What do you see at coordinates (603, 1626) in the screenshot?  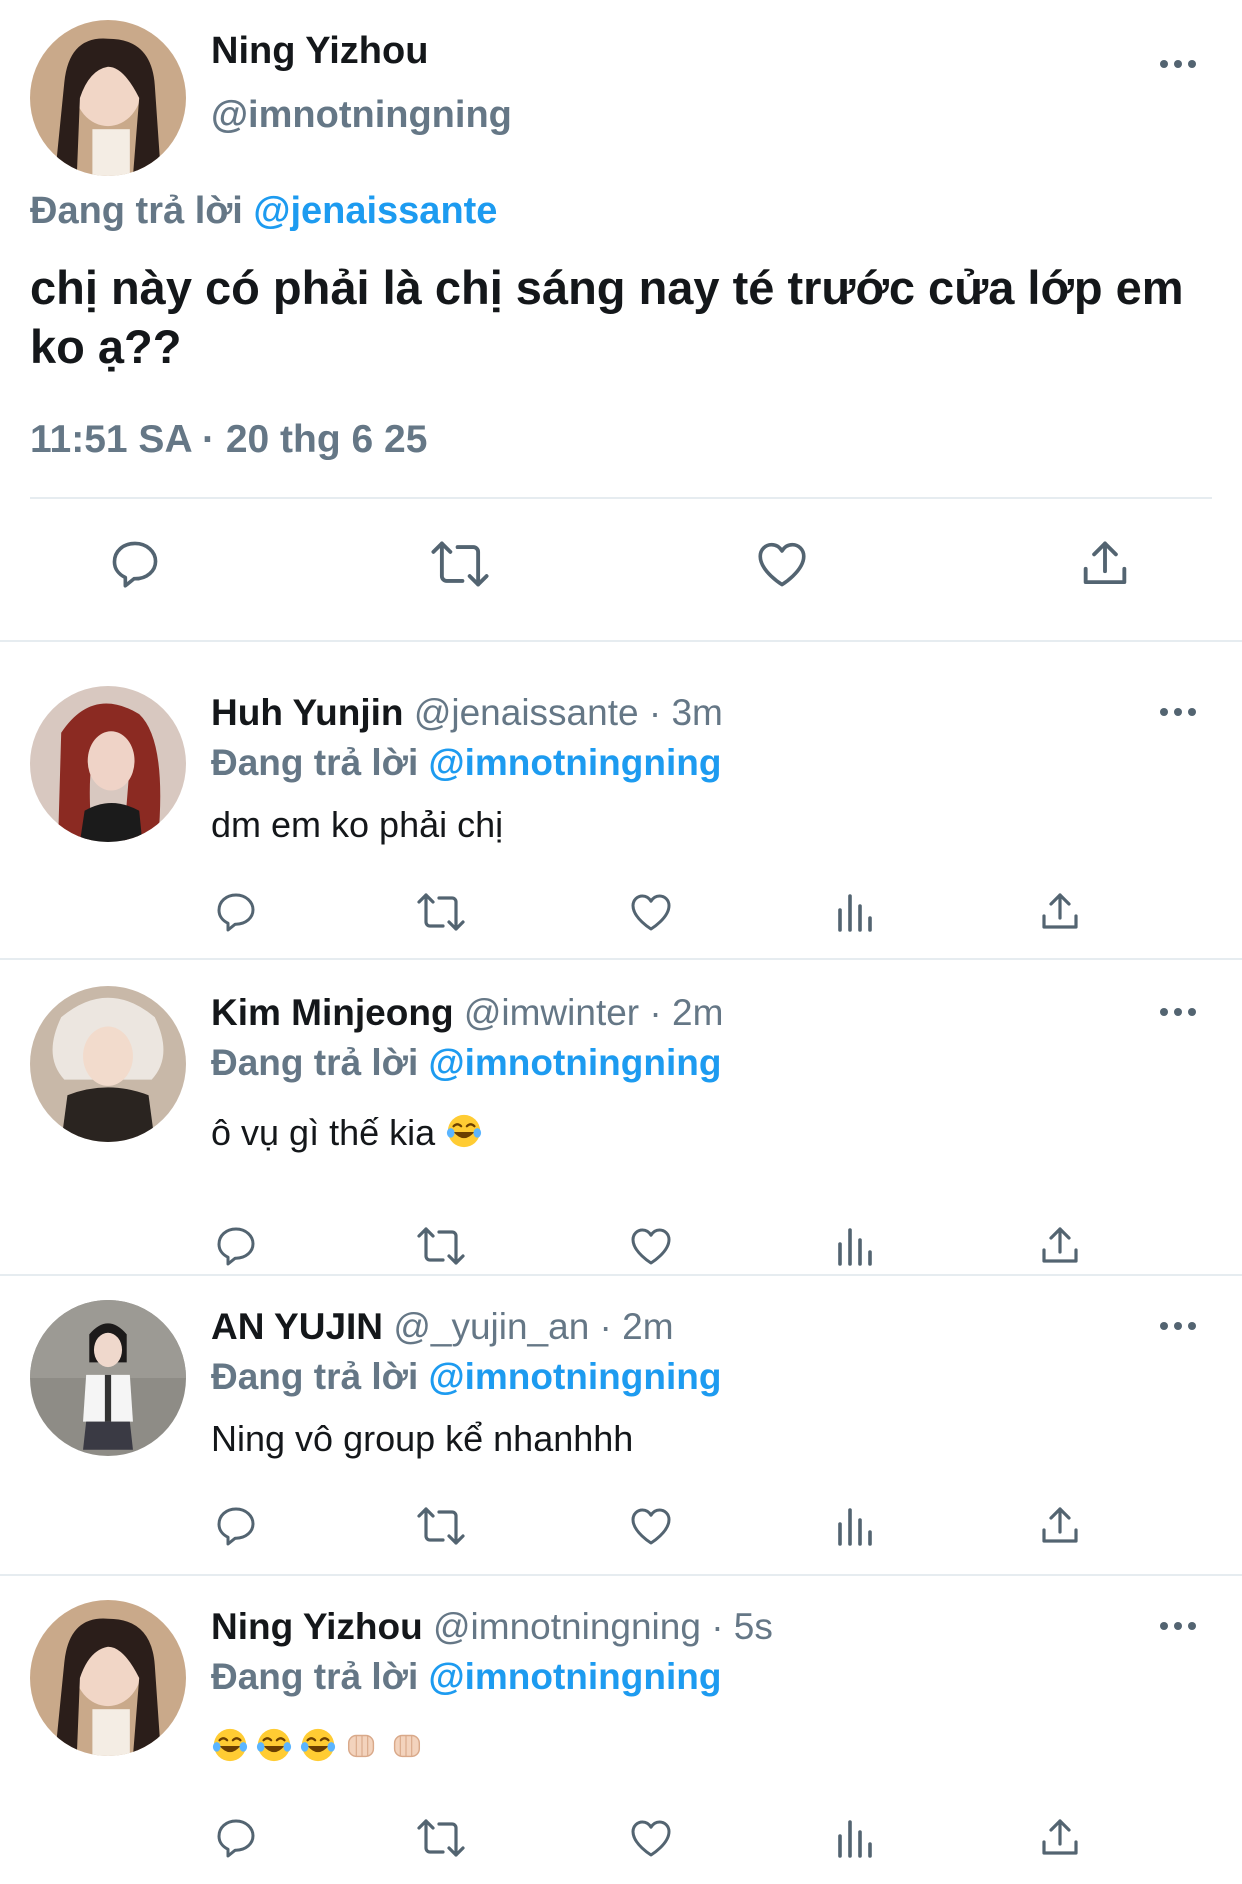 I see `reply-meta: @imnotningning · 5s` at bounding box center [603, 1626].